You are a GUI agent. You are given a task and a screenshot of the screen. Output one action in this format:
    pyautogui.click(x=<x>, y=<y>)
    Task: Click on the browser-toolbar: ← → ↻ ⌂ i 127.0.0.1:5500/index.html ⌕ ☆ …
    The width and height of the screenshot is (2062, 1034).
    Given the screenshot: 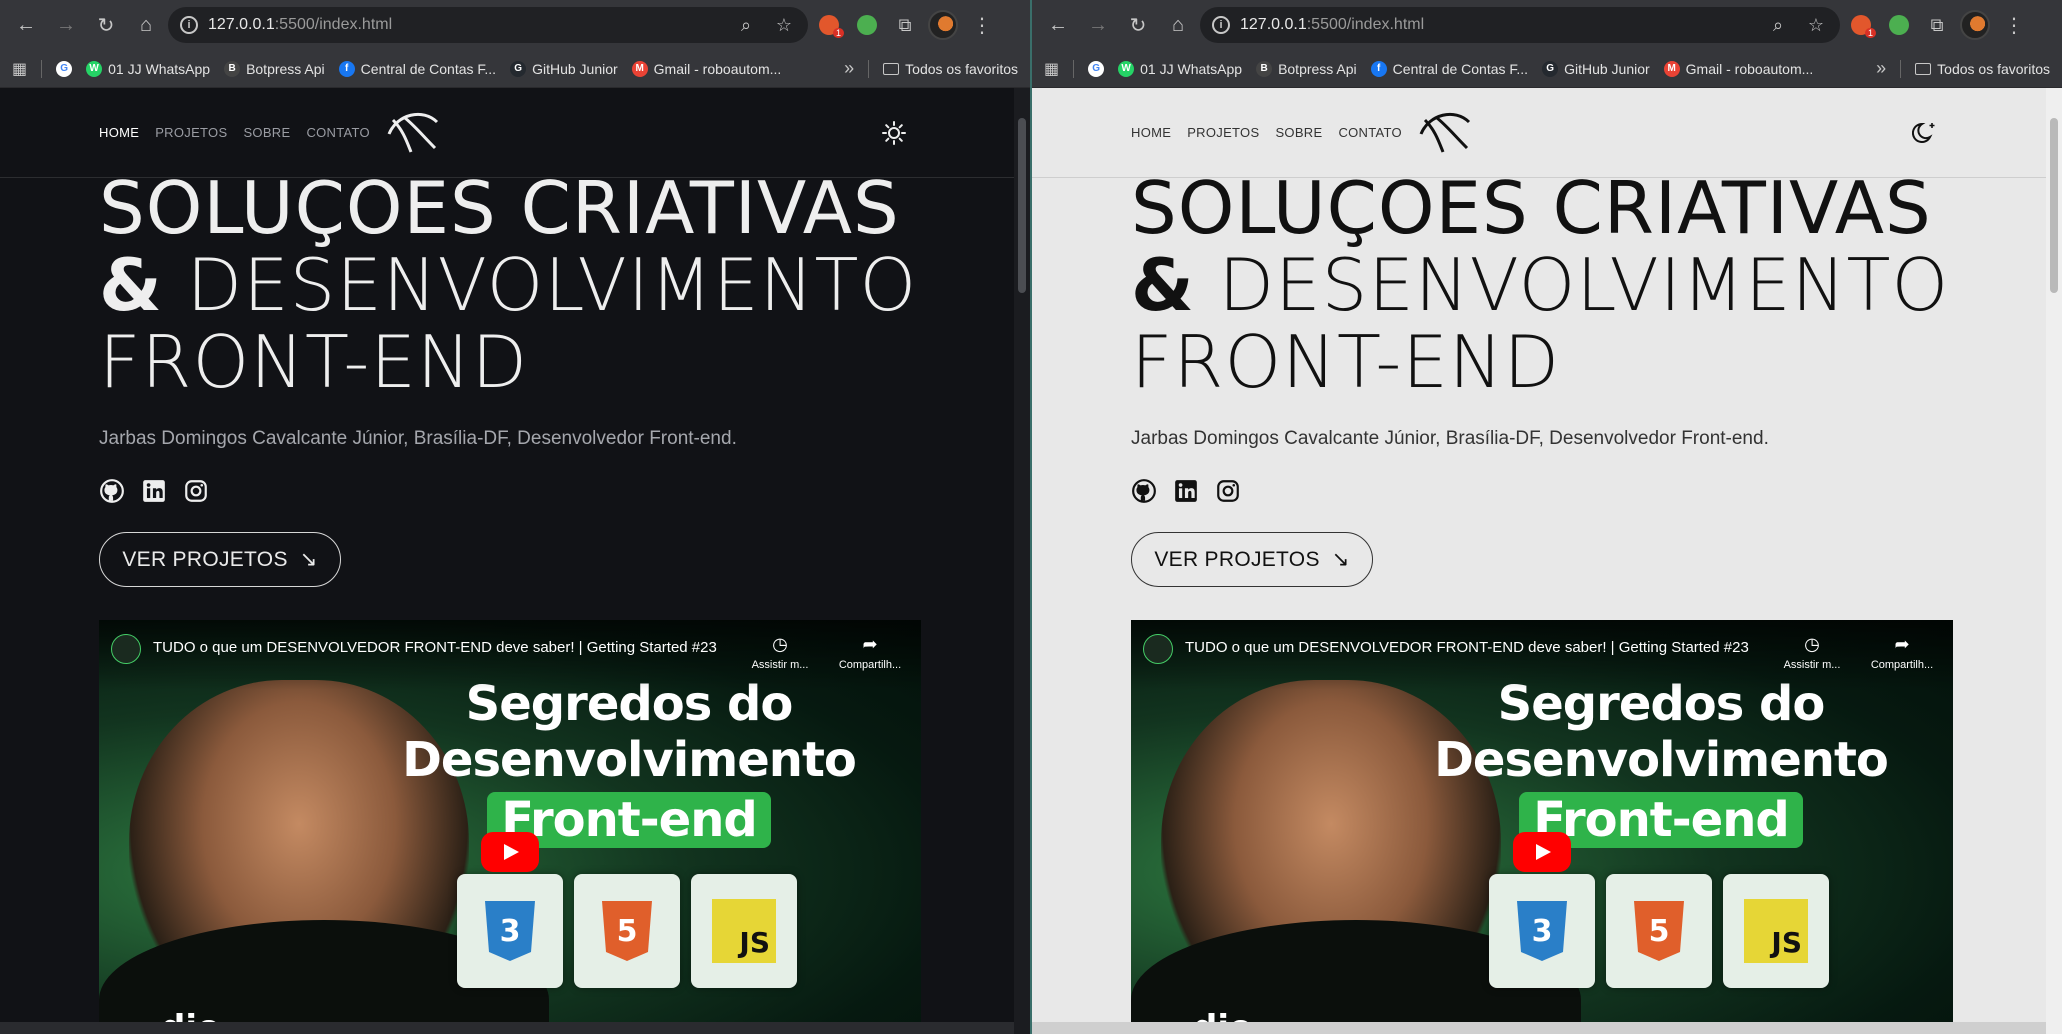 What is the action you would take?
    pyautogui.click(x=1547, y=25)
    